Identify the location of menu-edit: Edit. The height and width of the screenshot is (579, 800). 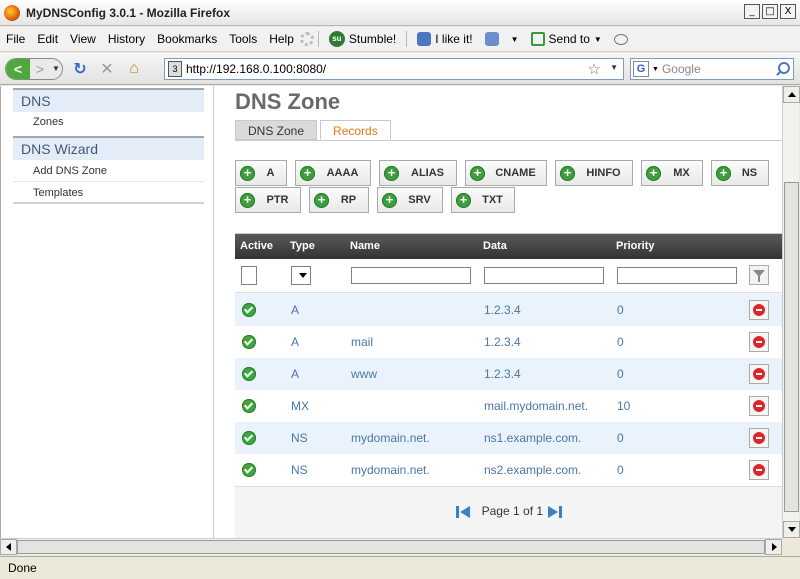
(47, 39).